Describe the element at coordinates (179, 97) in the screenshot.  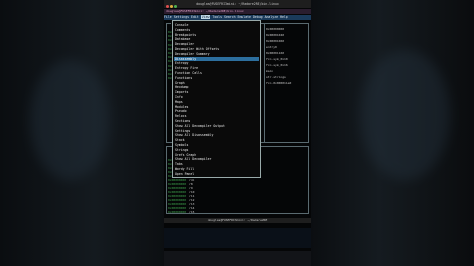
I see `view-menu-item: Info` at that location.